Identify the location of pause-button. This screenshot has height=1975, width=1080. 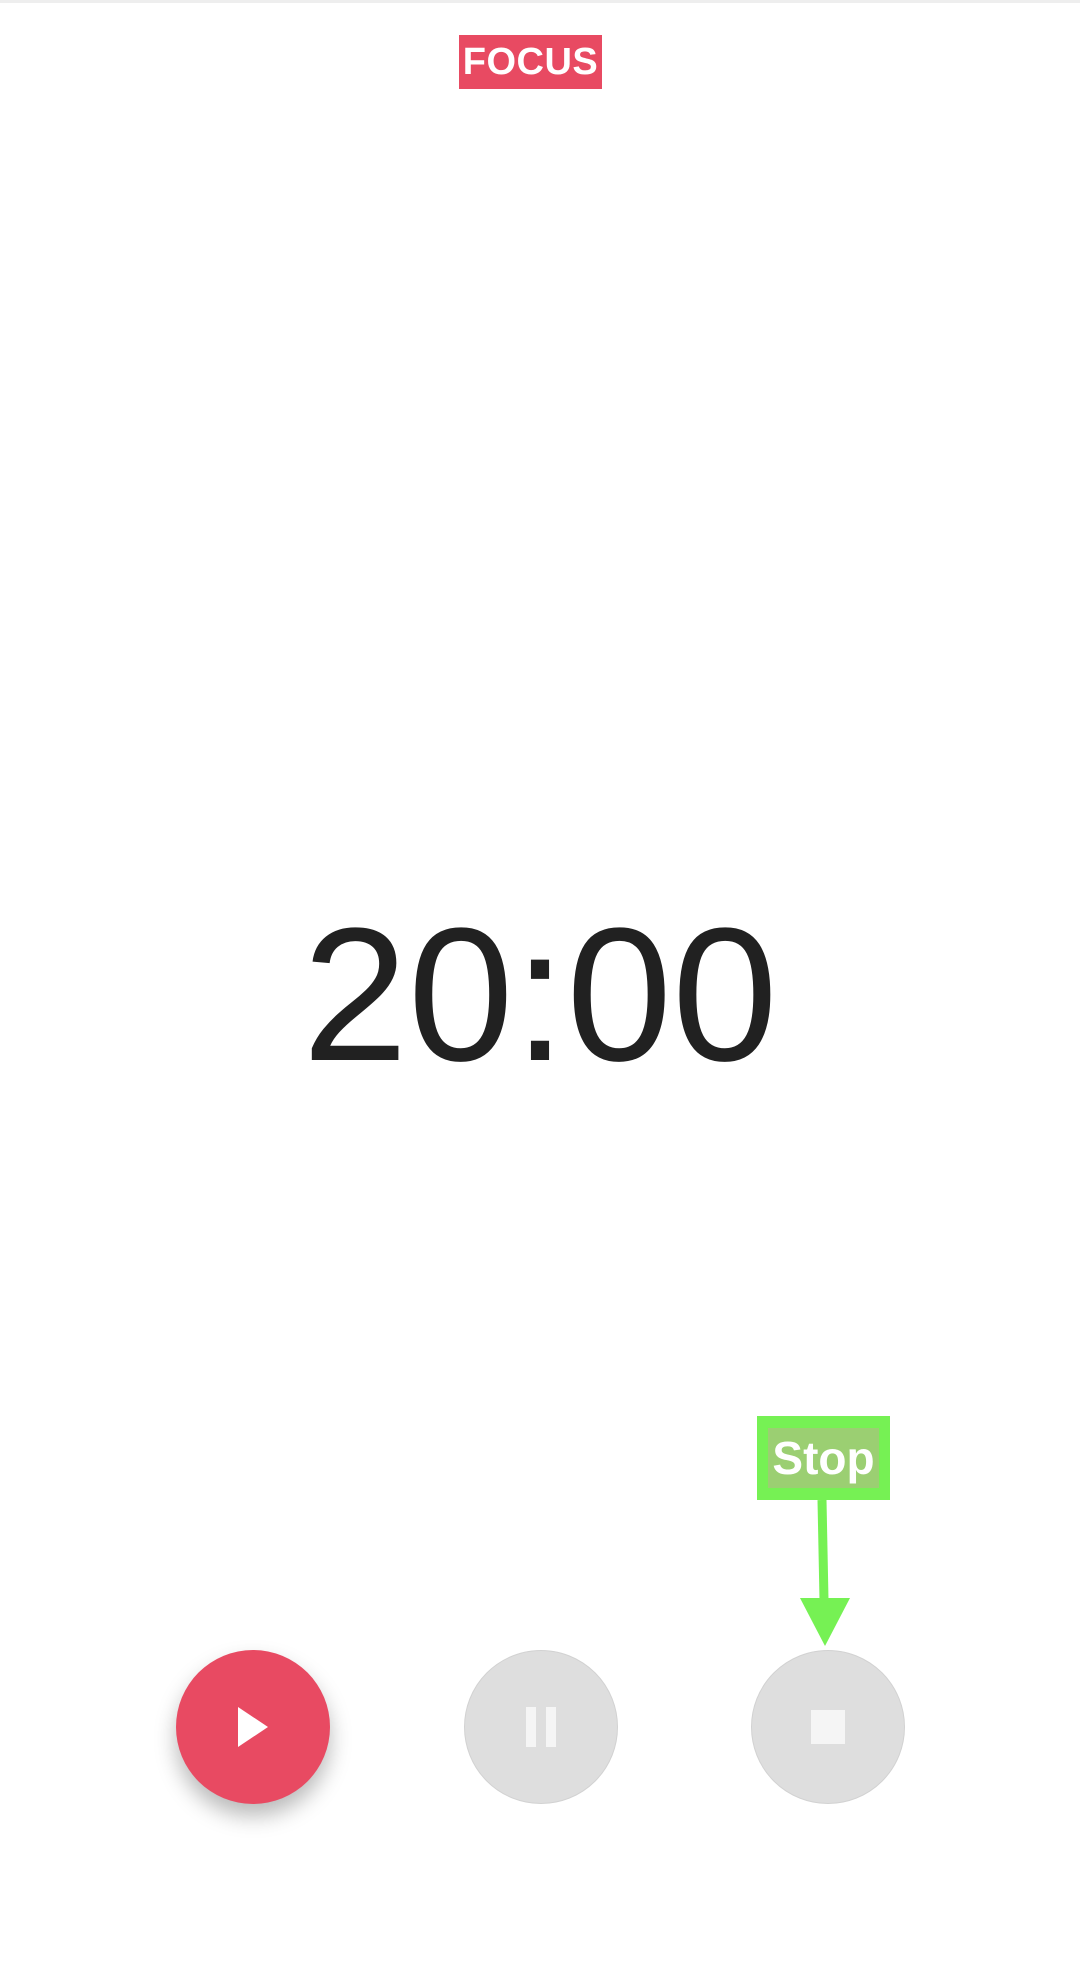
(541, 1727).